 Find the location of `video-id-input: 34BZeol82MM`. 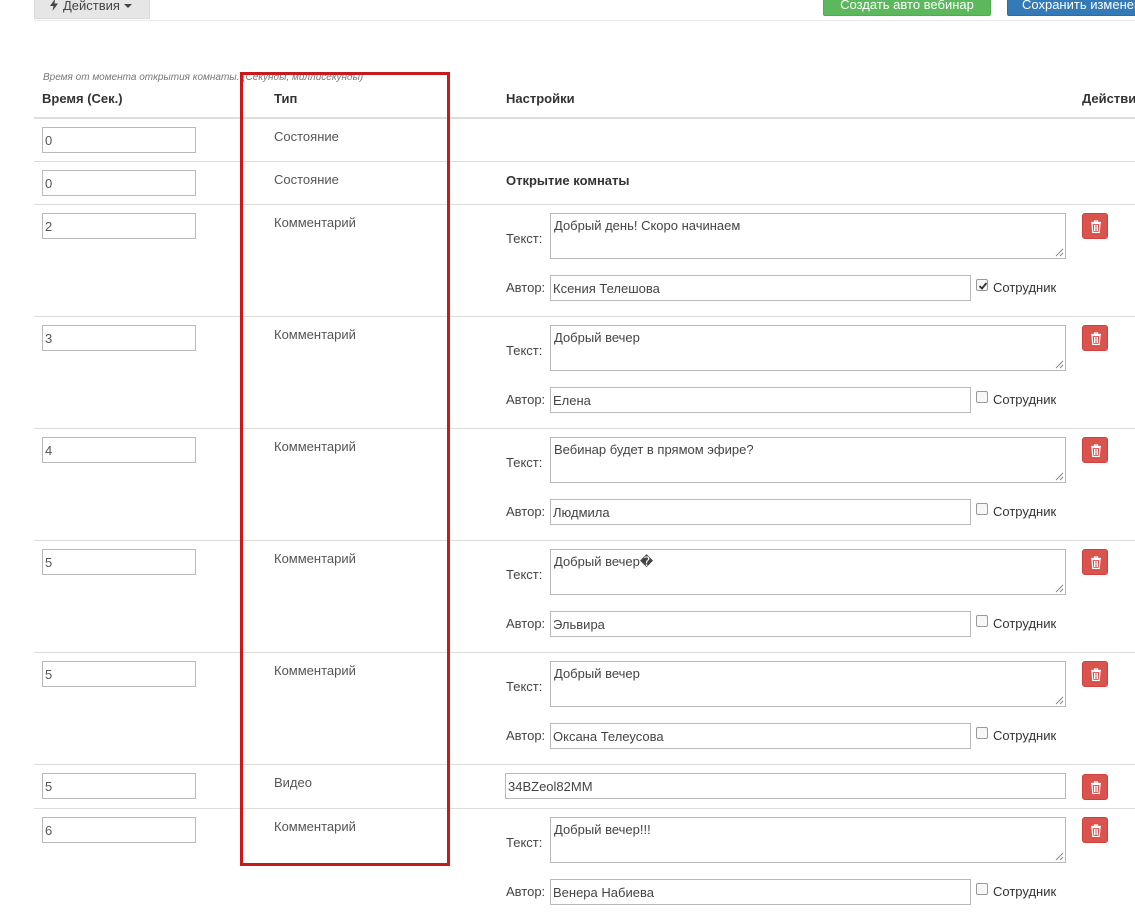

video-id-input: 34BZeol82MM is located at coordinates (785, 786).